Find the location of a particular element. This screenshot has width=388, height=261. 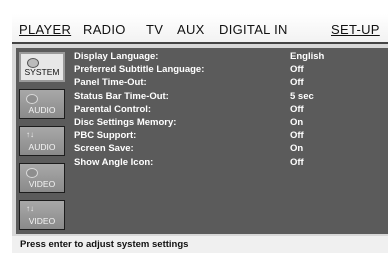

tab-radio: RADIO is located at coordinates (104, 29).